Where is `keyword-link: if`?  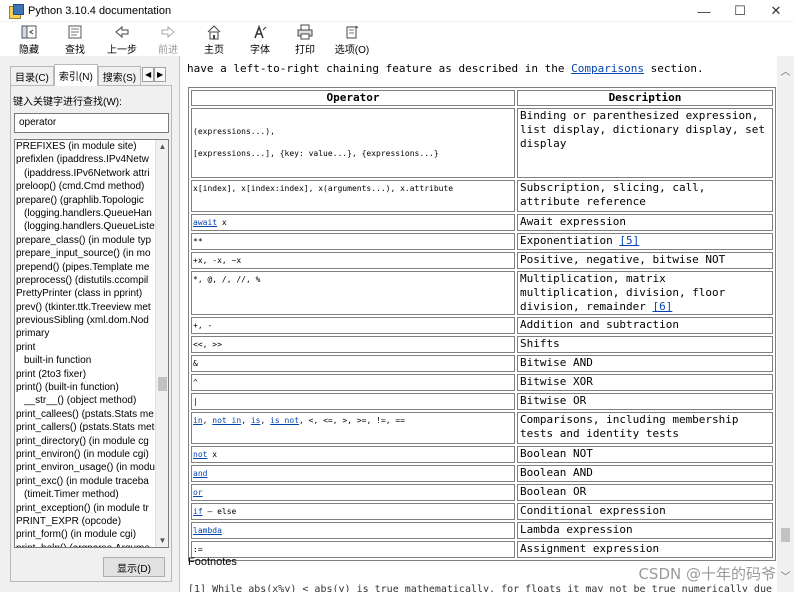
keyword-link: if is located at coordinates (198, 511).